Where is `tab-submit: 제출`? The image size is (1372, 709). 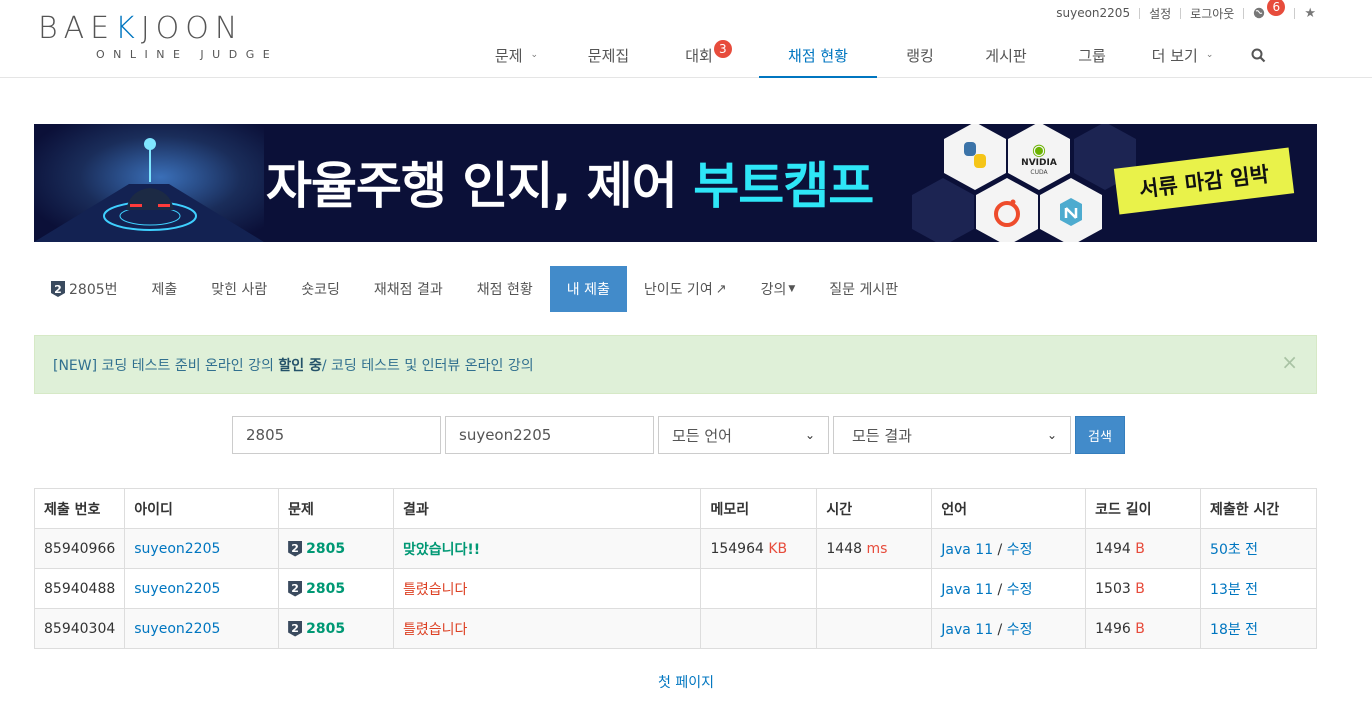
tab-submit: 제출 is located at coordinates (165, 289).